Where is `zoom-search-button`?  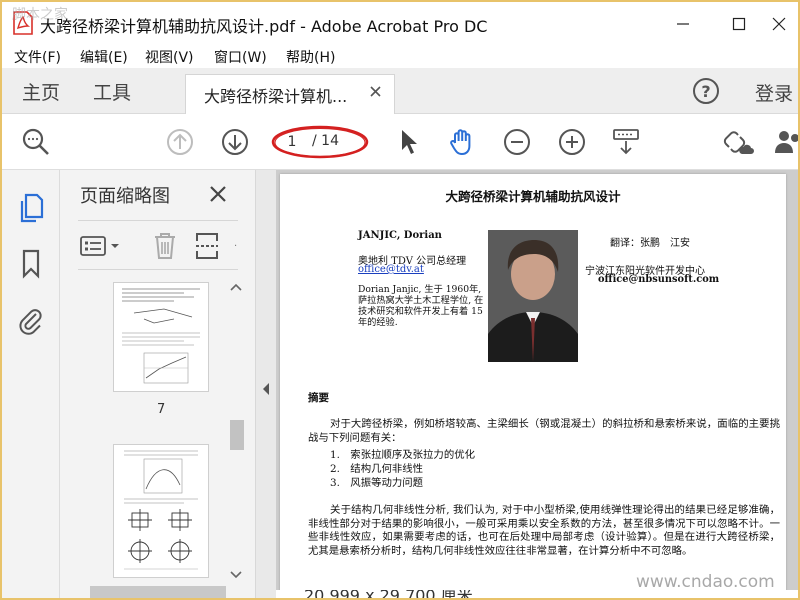
zoom-search-button is located at coordinates (36, 142).